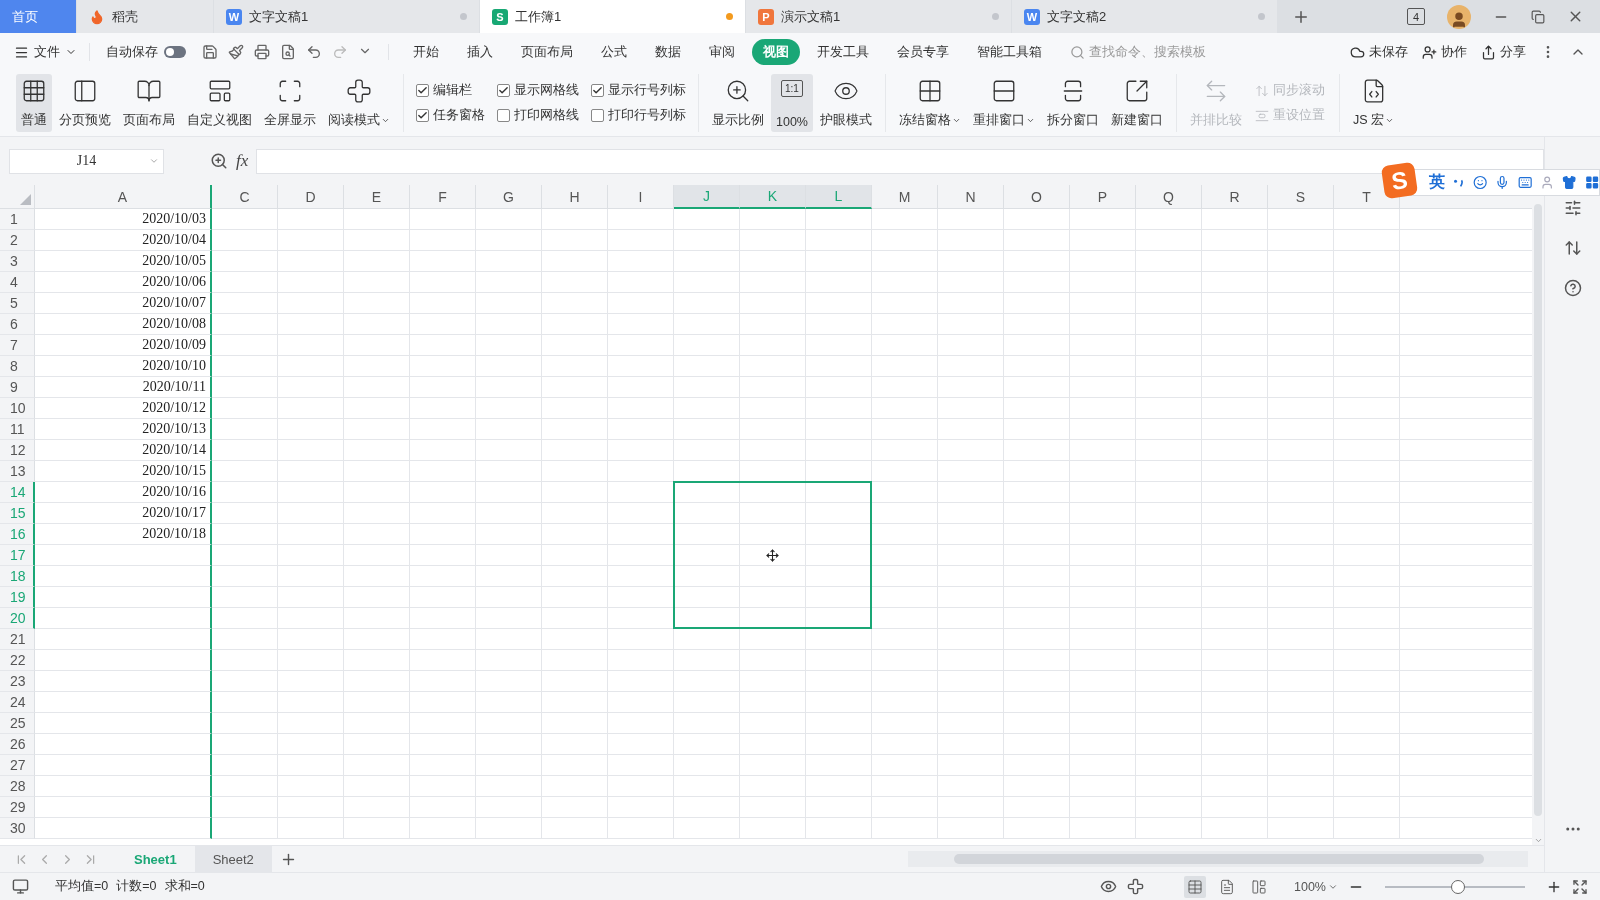  I want to click on table-cell: 2020/10/15, so click(123, 471).